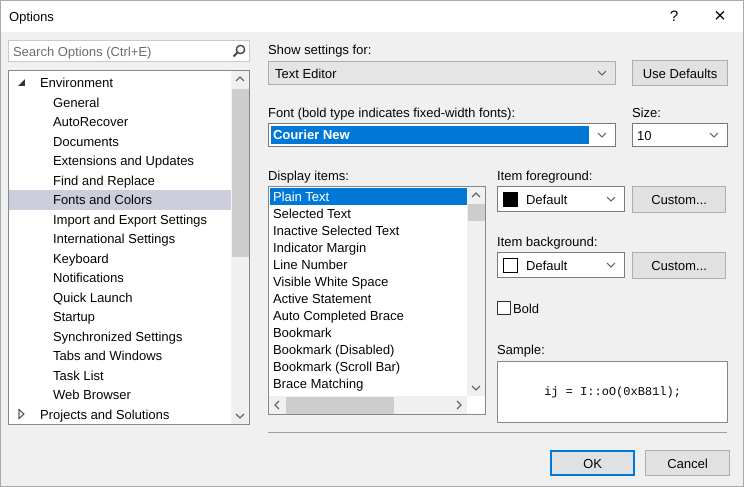 Image resolution: width=744 pixels, height=487 pixels. What do you see at coordinates (680, 73) in the screenshot?
I see `use-defaults-button: Use Defaults` at bounding box center [680, 73].